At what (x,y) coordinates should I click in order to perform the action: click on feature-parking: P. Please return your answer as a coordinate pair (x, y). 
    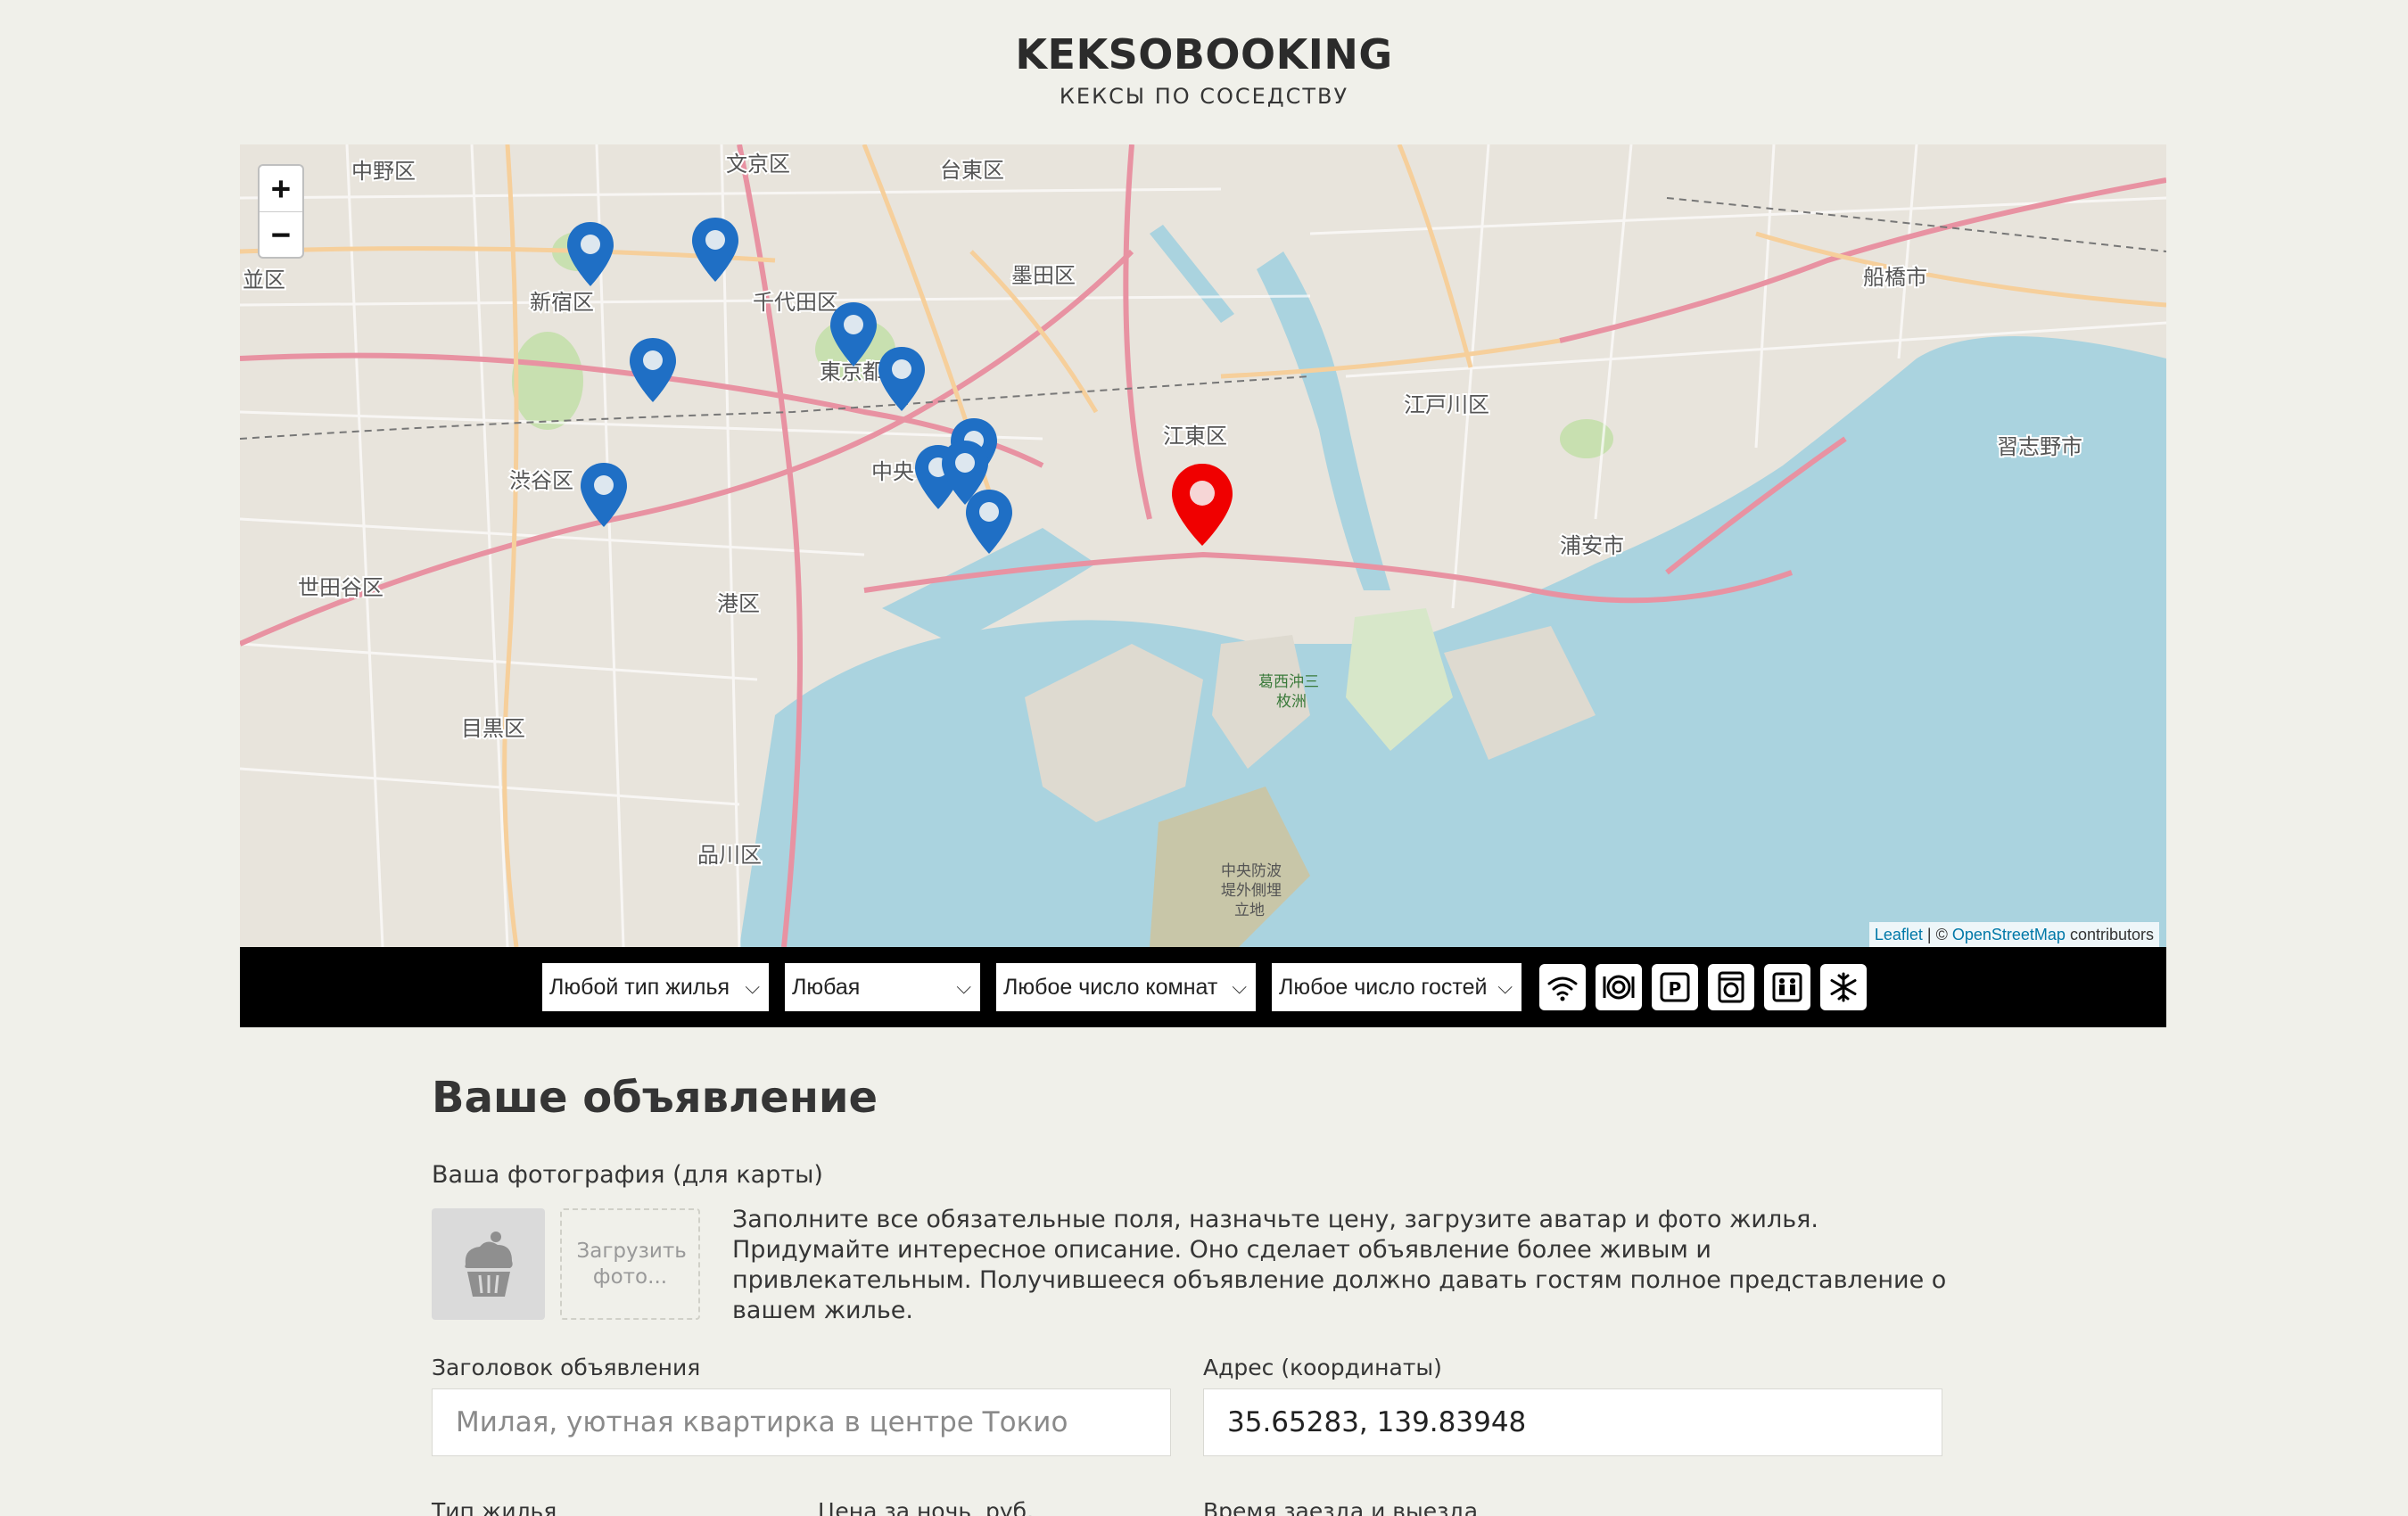
    Looking at the image, I should click on (1675, 987).